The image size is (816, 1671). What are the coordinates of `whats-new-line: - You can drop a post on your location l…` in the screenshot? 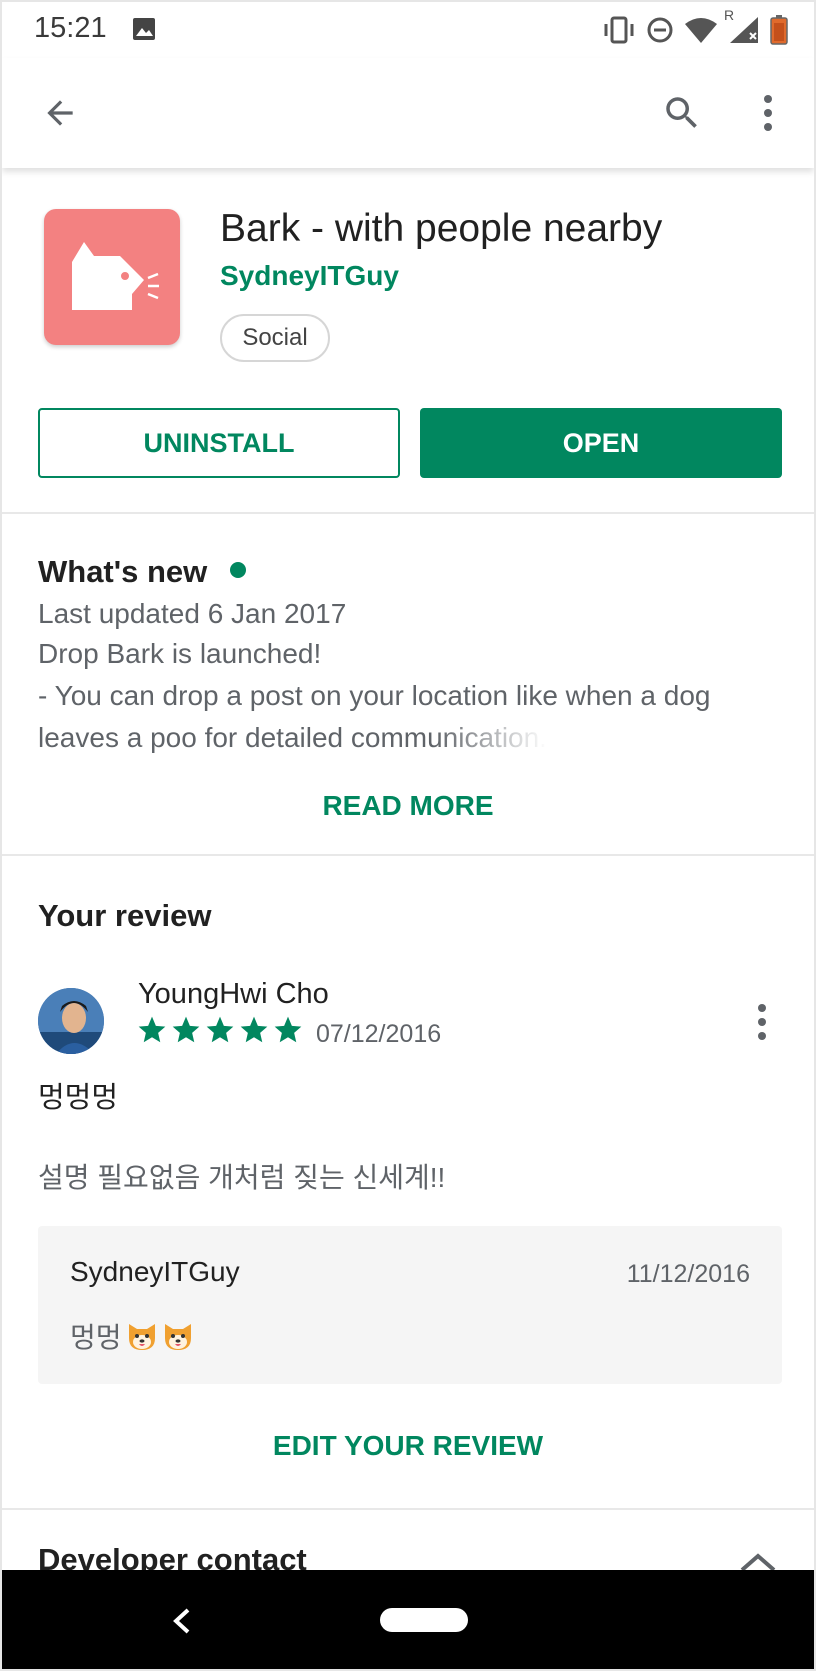 It's located at (374, 695).